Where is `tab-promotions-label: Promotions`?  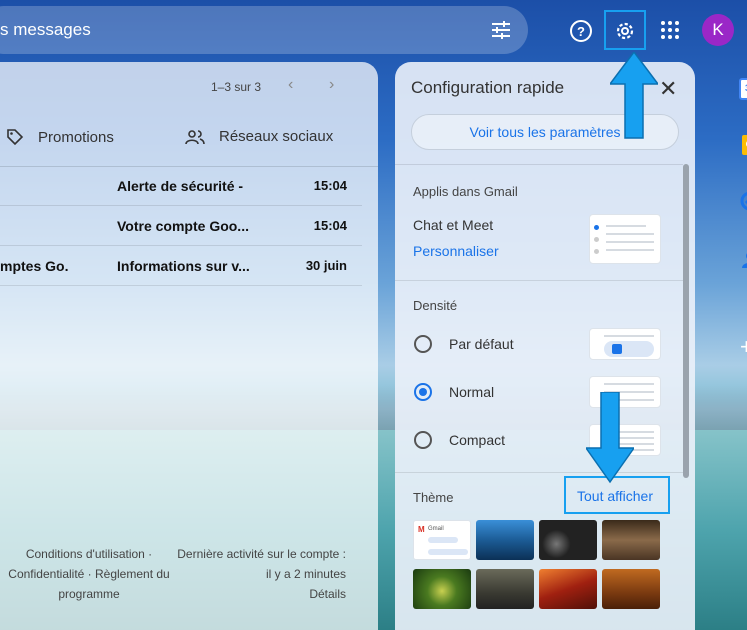
tab-promotions-label: Promotions is located at coordinates (76, 137).